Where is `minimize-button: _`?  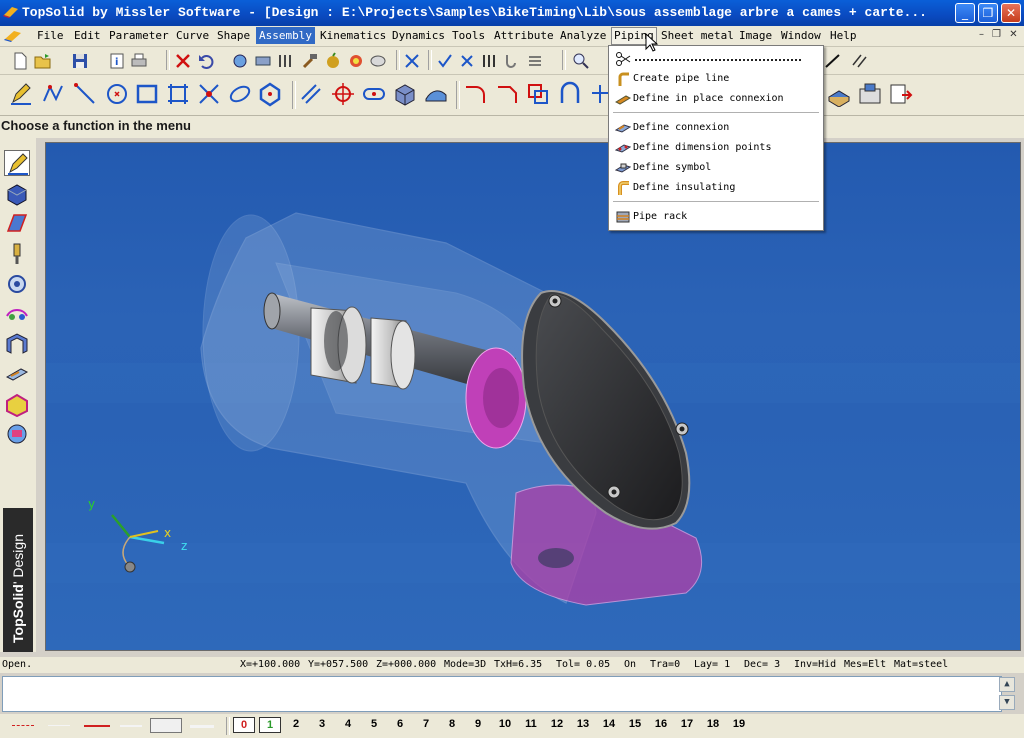
minimize-button: _ is located at coordinates (965, 13).